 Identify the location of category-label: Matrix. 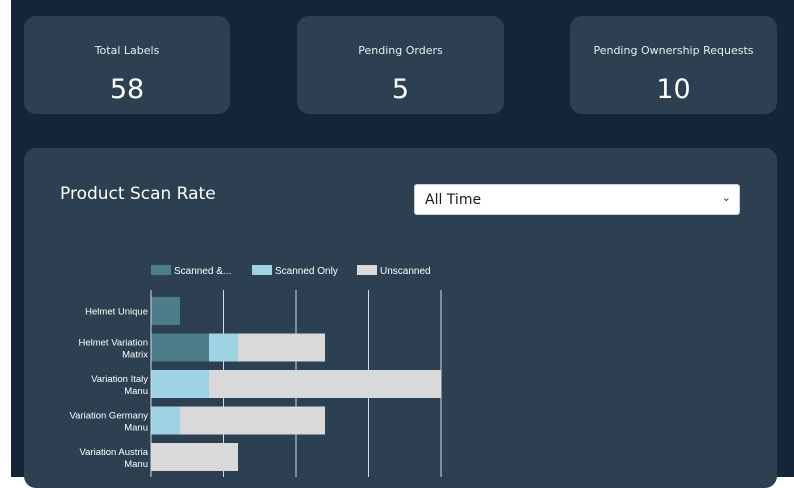
(135, 355).